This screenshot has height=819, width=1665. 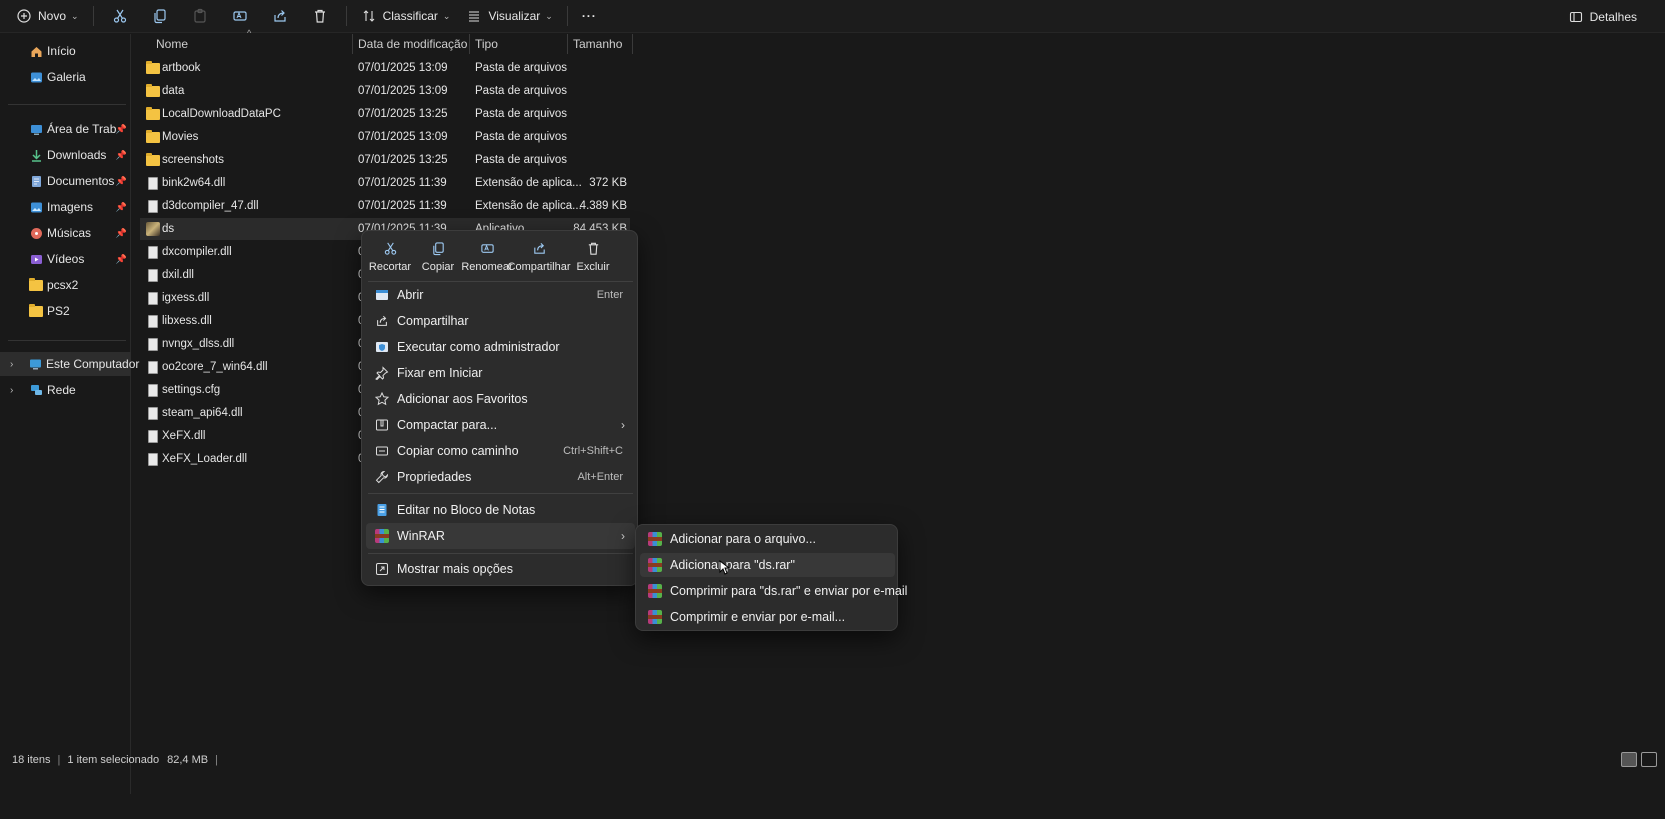 What do you see at coordinates (500, 373) in the screenshot?
I see `menu-item-pin-start: Fixar em Iniciar` at bounding box center [500, 373].